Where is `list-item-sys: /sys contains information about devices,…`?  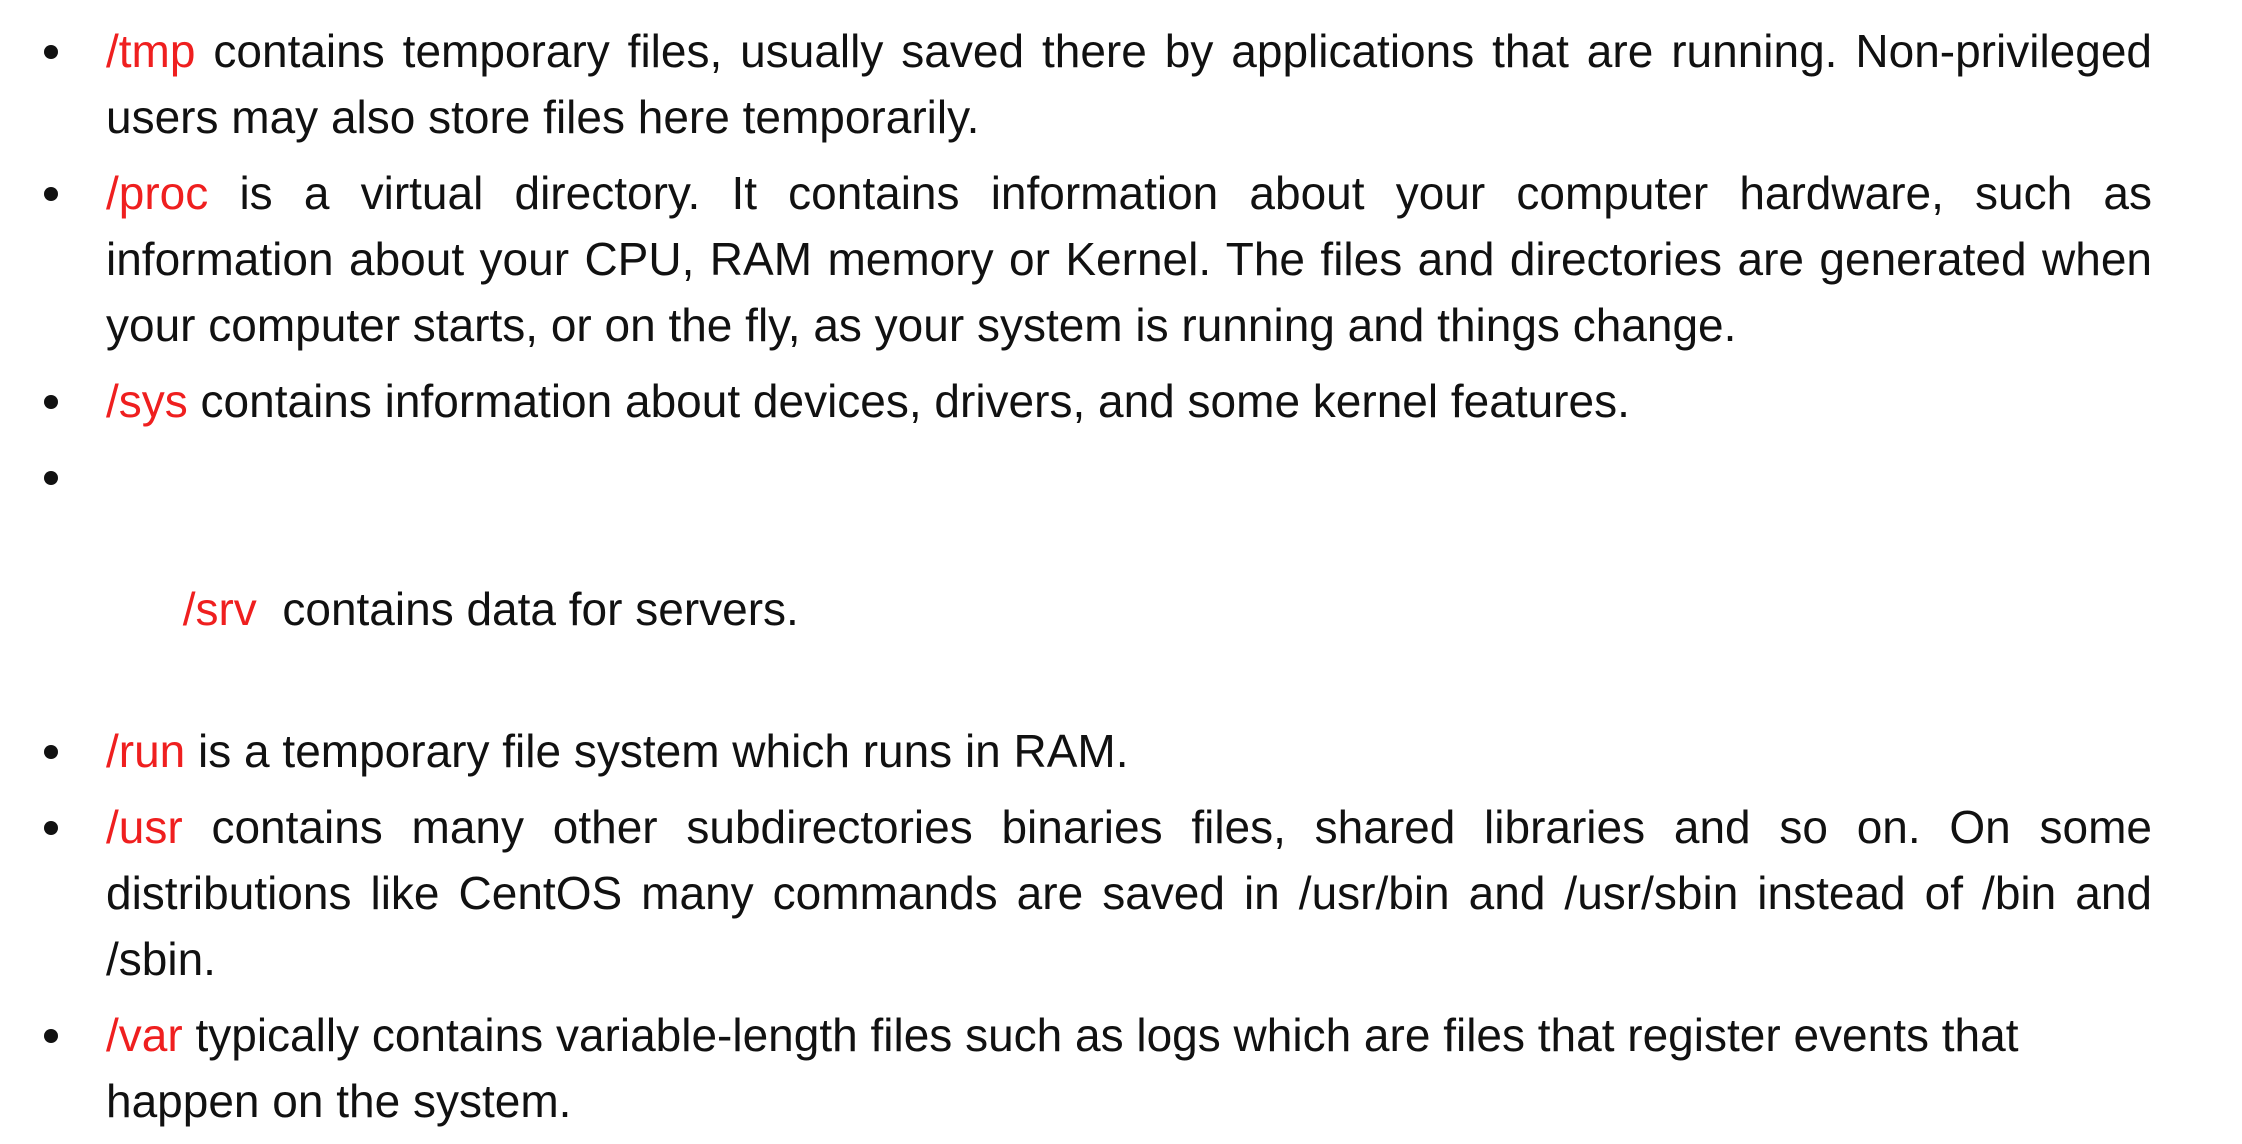 list-item-sys: /sys contains information about devices,… is located at coordinates (1093, 401).